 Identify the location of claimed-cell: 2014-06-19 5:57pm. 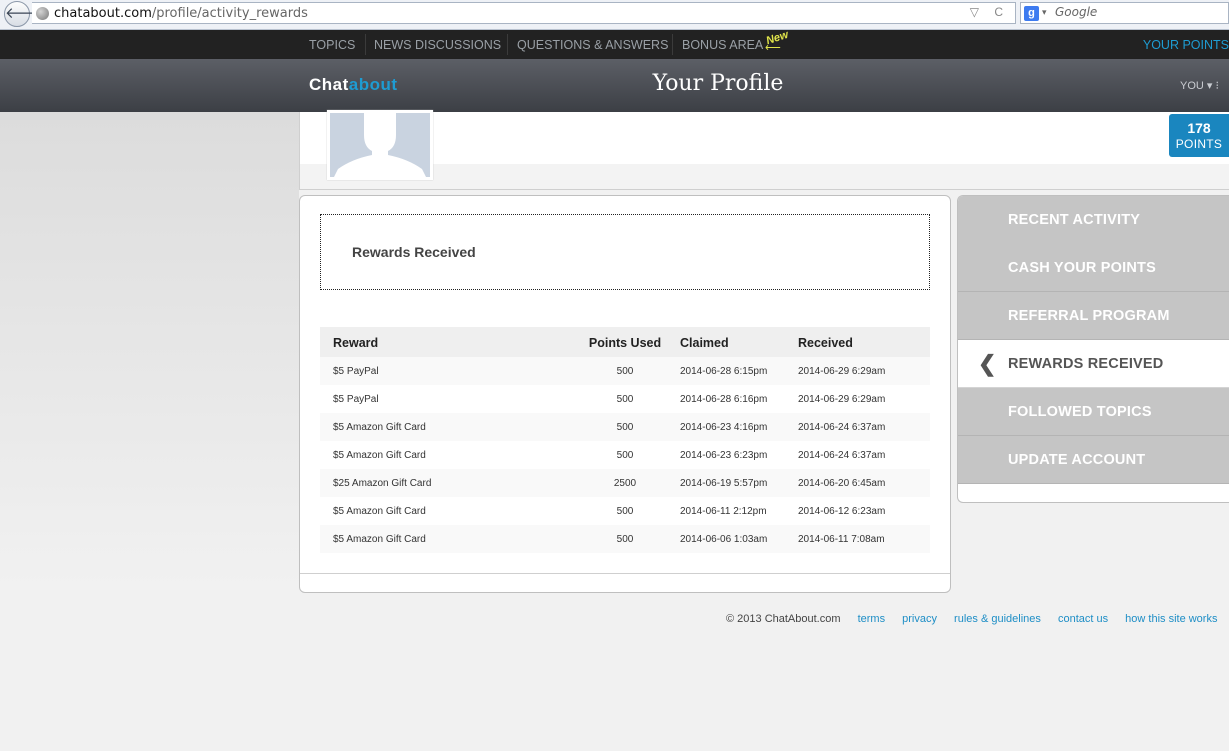
(739, 483).